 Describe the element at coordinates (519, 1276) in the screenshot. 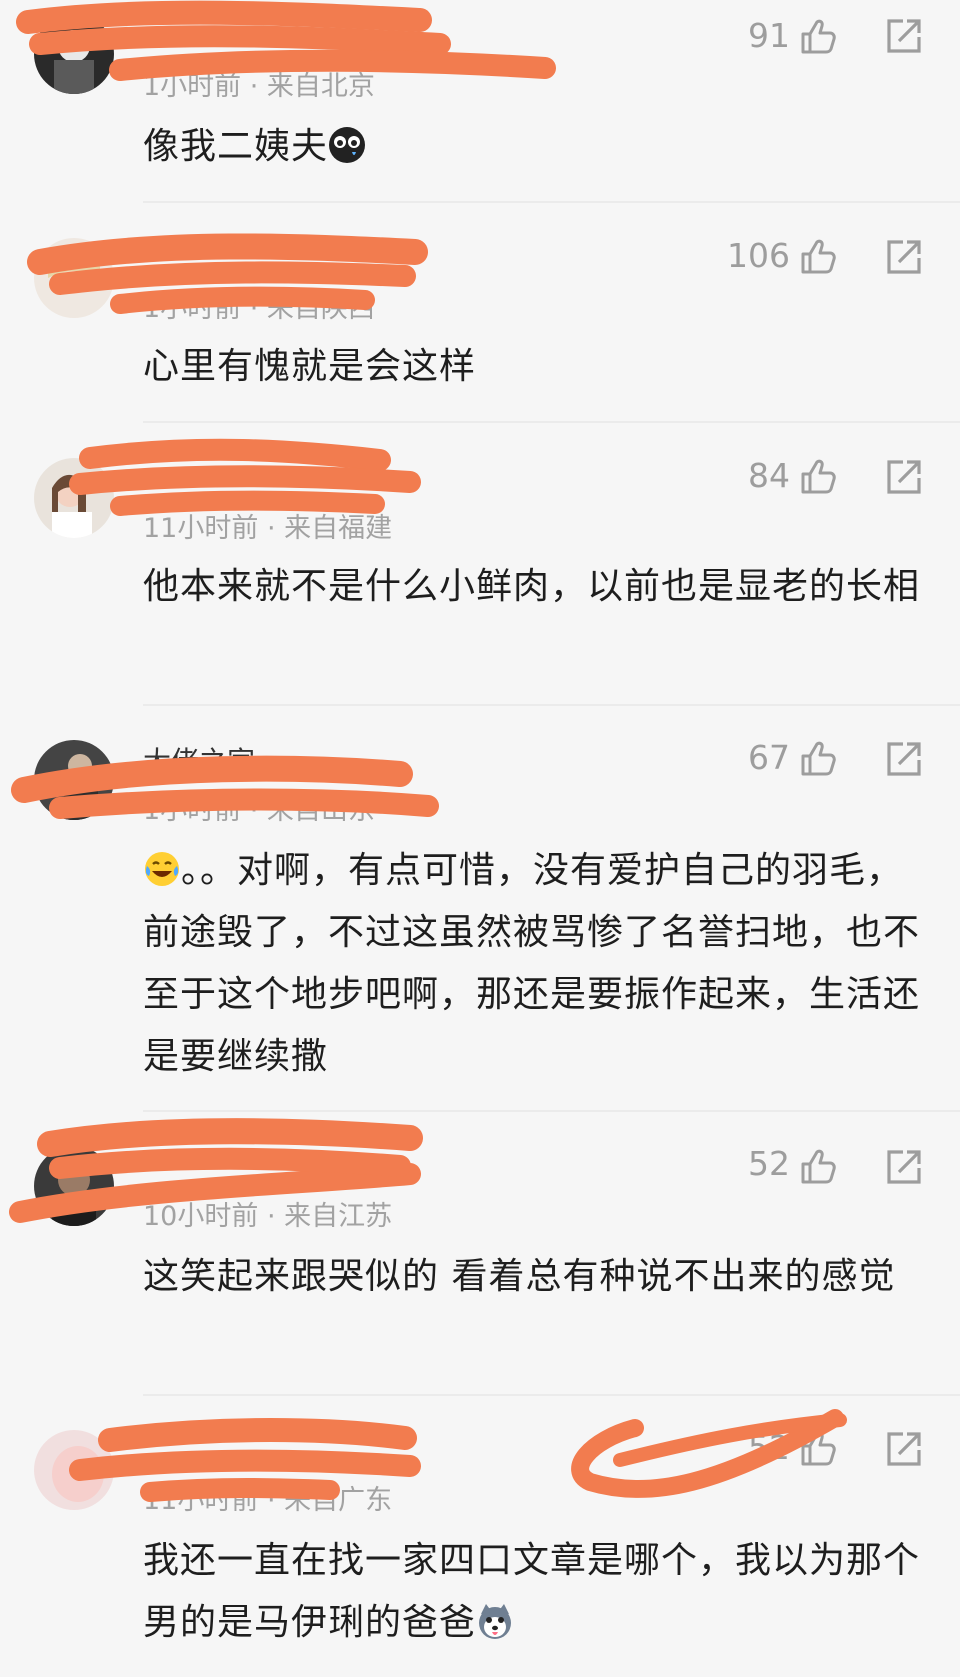

I see `comment-text: 这笑起来跟哭似的 看着总有种说不出来的感觉` at that location.